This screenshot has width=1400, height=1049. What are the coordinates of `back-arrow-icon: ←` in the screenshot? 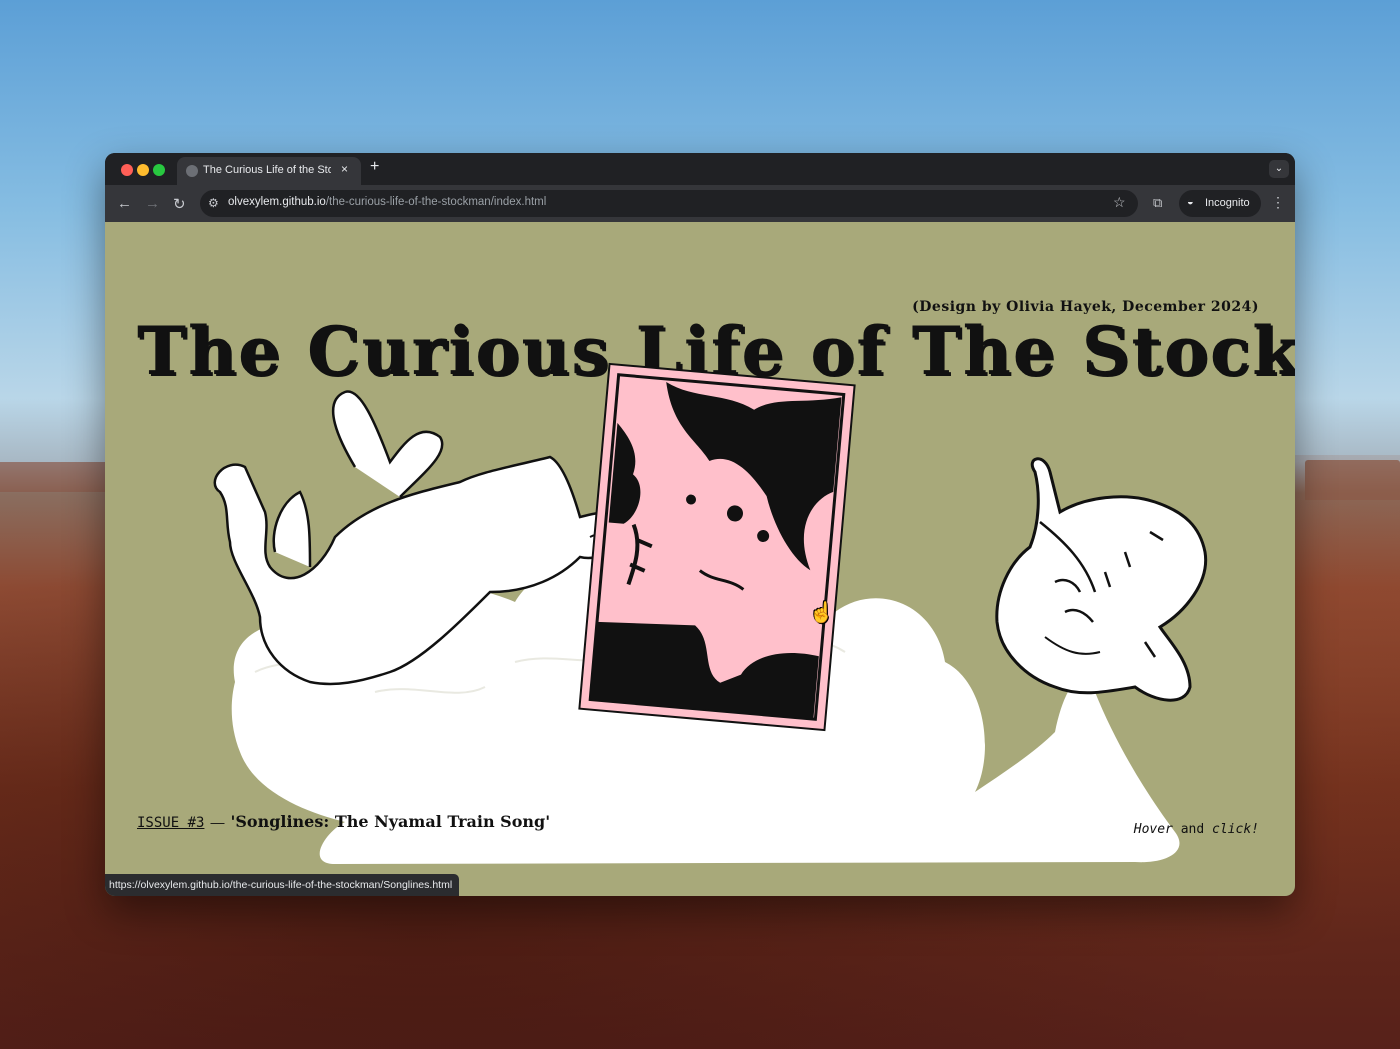 It's located at (124, 203).